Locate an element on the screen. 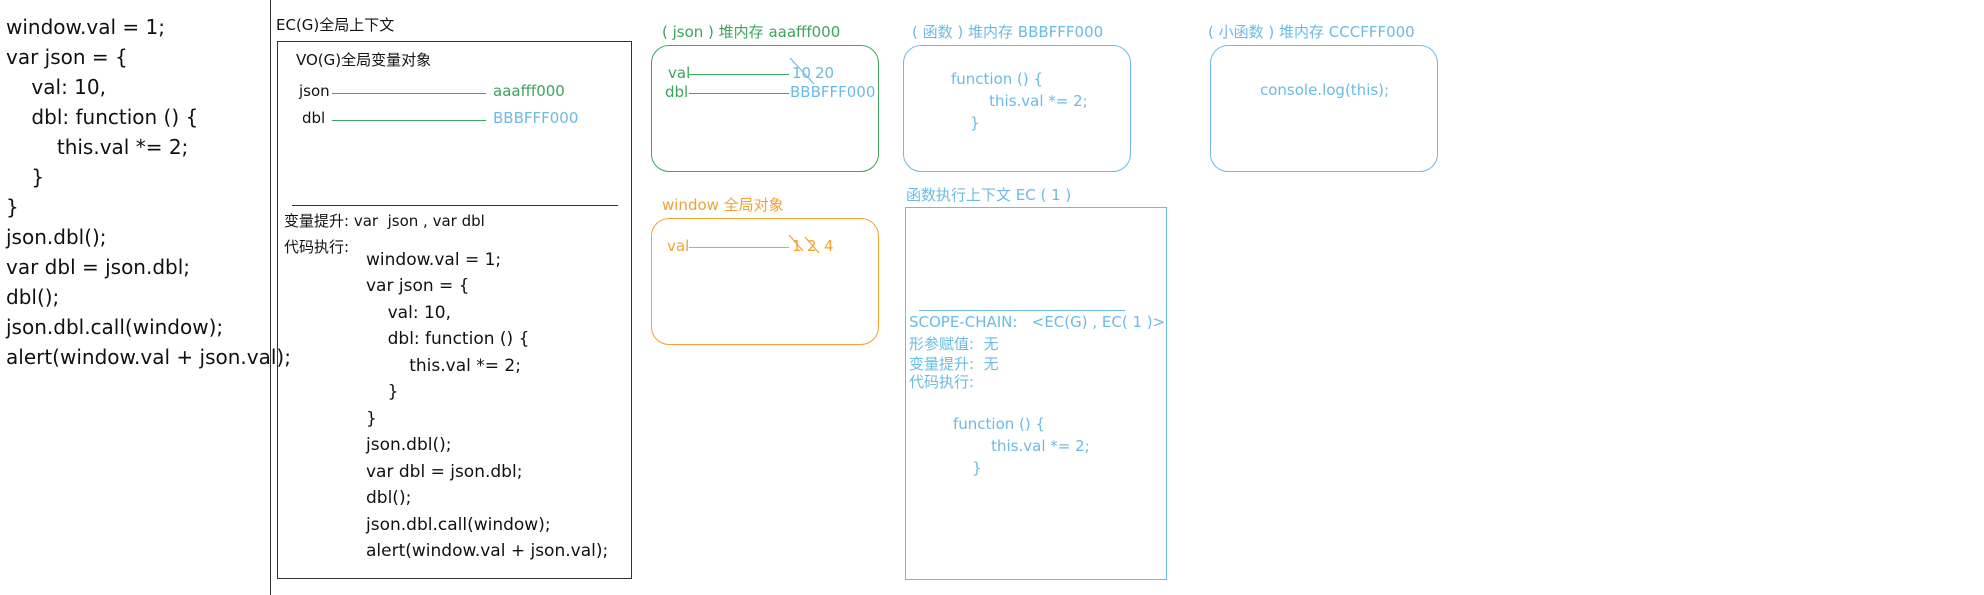 This screenshot has width=1984, height=595. ec-code-line: json.dbl(); is located at coordinates (409, 445).